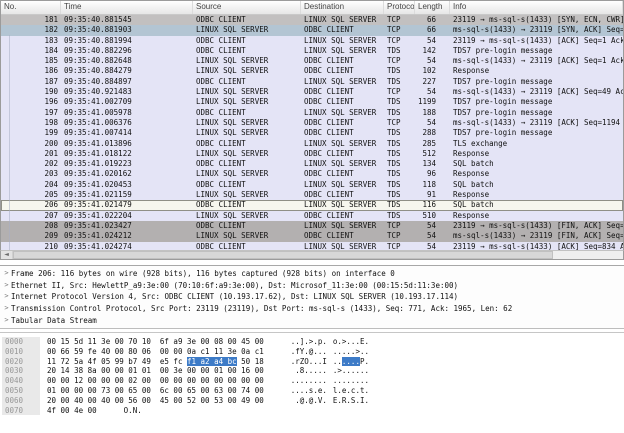  I want to click on packet-cell: 102, so click(429, 71).